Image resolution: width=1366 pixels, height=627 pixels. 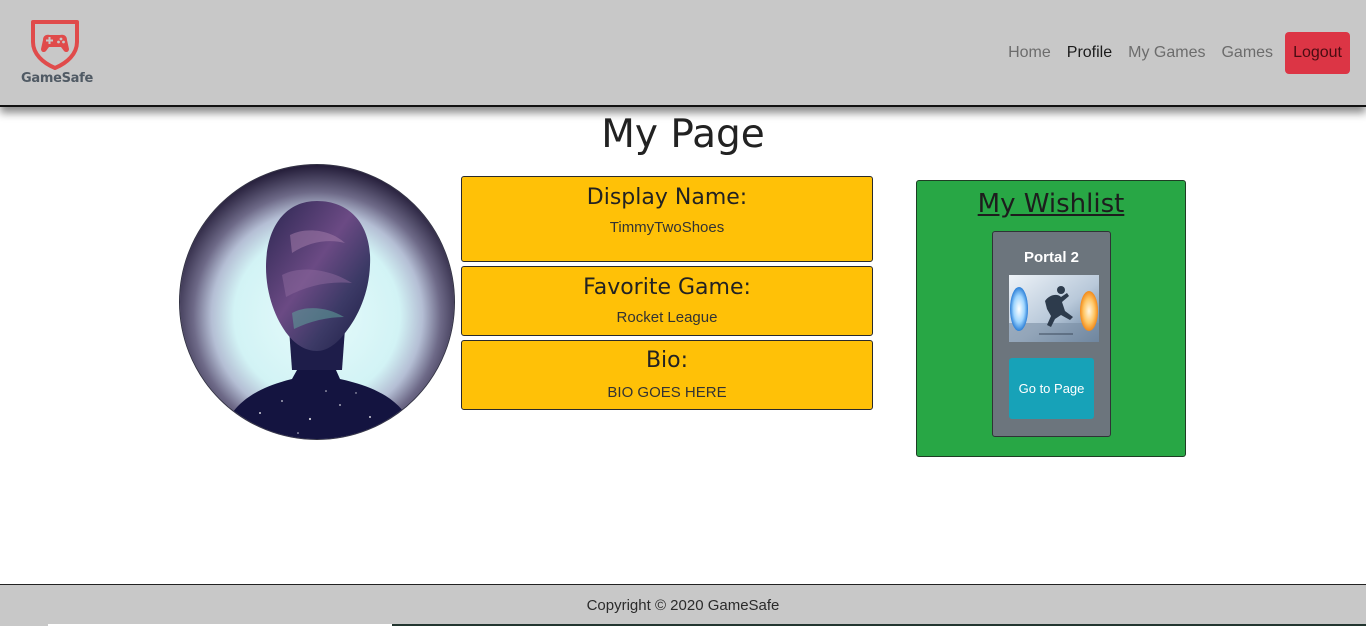 What do you see at coordinates (1051, 388) in the screenshot?
I see `go-to-page-button: Go to Page` at bounding box center [1051, 388].